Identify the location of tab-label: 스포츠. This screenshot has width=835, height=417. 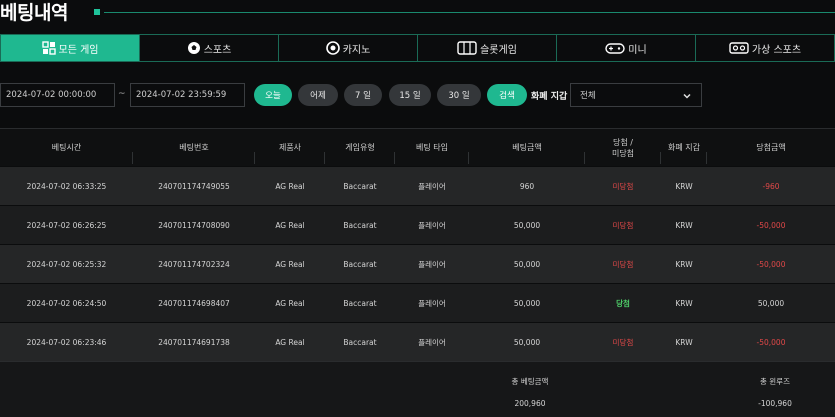
(217, 50).